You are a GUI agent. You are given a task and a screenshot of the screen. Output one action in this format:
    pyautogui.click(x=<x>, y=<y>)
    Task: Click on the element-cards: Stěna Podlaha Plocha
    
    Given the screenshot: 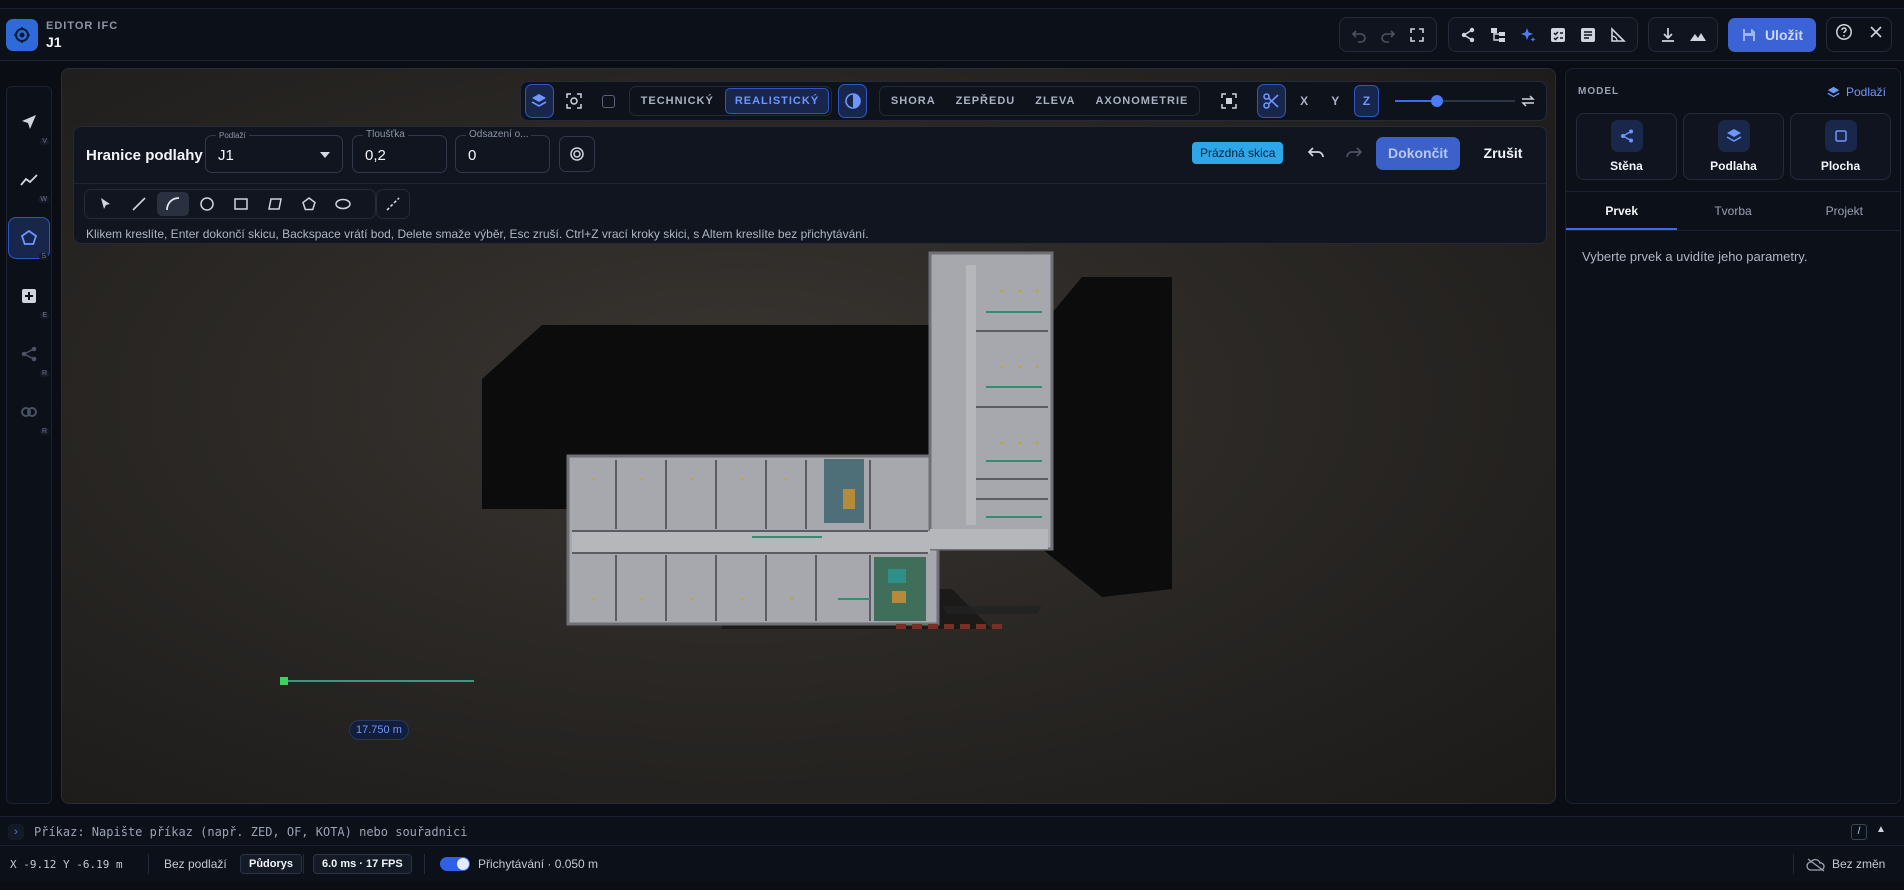 What is the action you would take?
    pyautogui.click(x=1734, y=146)
    